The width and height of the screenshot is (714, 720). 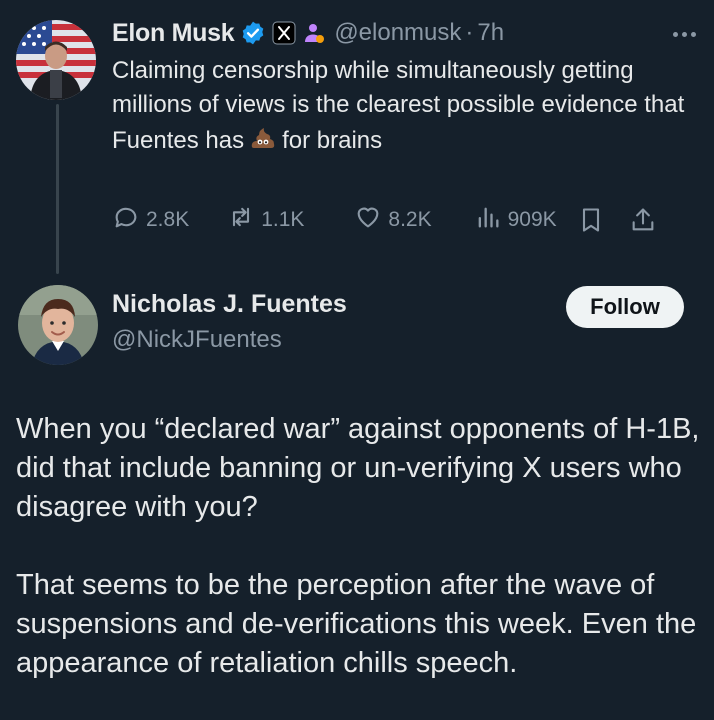 What do you see at coordinates (314, 33) in the screenshot?
I see `affiliate-person-icon` at bounding box center [314, 33].